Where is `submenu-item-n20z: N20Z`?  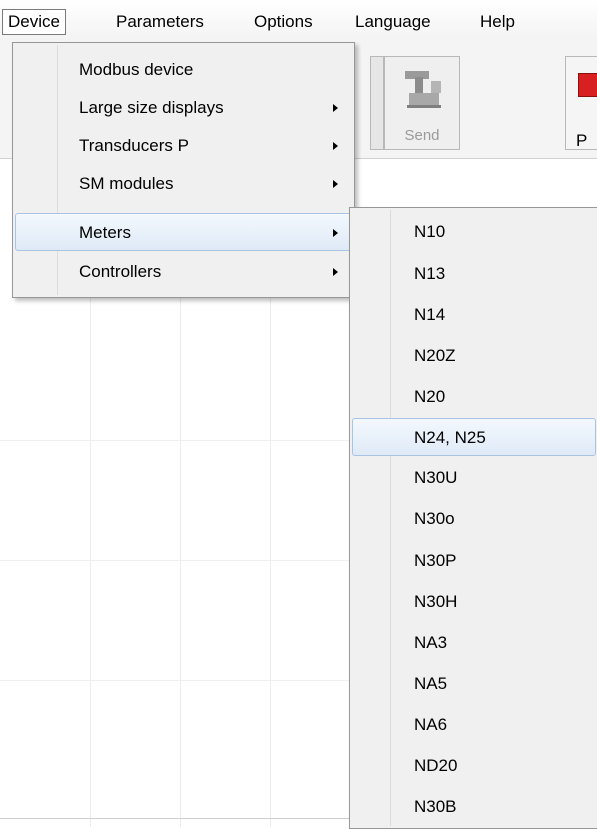 submenu-item-n20z: N20Z is located at coordinates (474, 356).